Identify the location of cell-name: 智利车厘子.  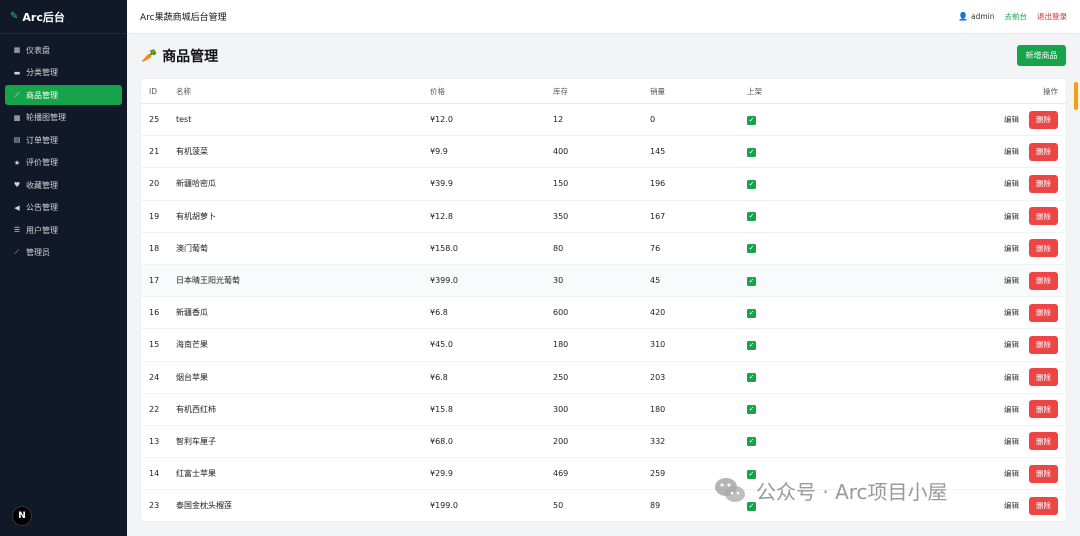
(196, 441).